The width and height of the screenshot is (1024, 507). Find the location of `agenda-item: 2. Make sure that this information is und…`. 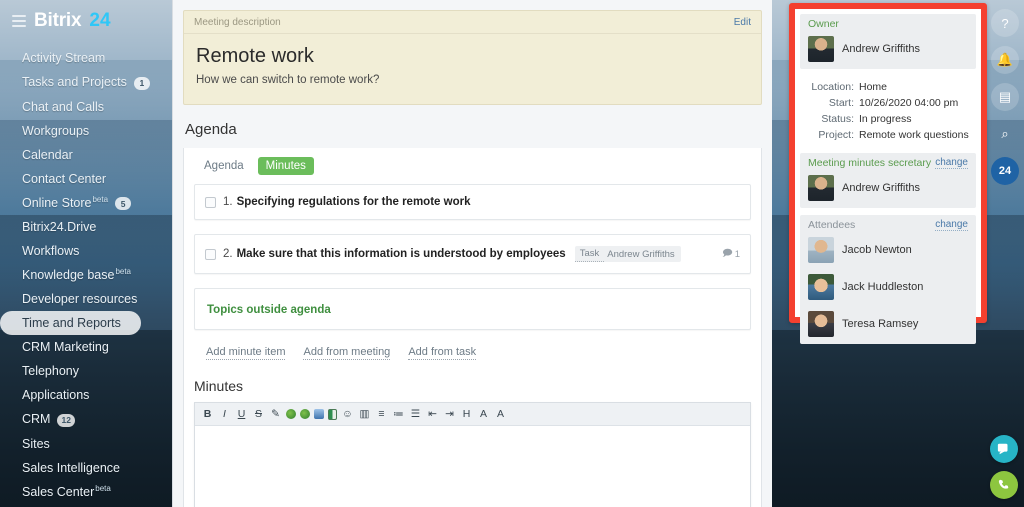

agenda-item: 2. Make sure that this information is und… is located at coordinates (472, 254).